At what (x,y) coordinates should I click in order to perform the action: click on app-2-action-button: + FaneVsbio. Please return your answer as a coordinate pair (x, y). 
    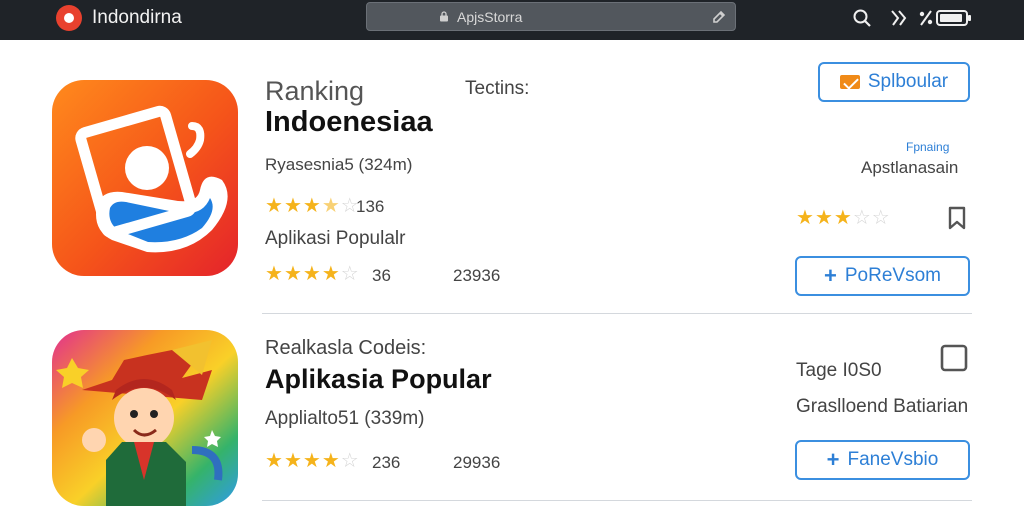
    Looking at the image, I should click on (882, 460).